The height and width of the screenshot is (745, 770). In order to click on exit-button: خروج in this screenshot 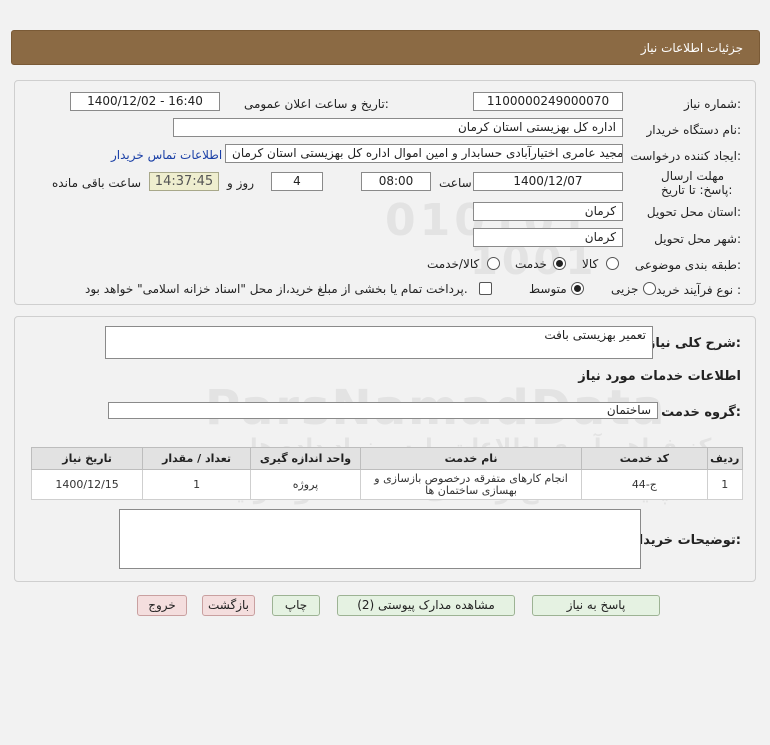, I will do `click(162, 605)`.